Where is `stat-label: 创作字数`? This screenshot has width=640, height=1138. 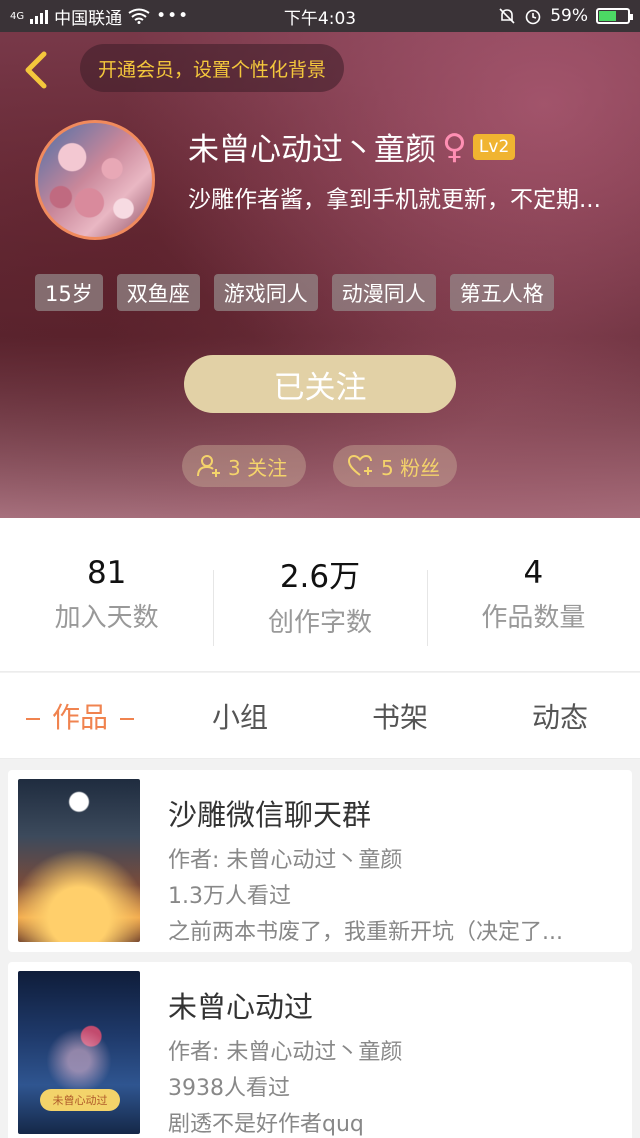 stat-label: 创作字数 is located at coordinates (319, 622).